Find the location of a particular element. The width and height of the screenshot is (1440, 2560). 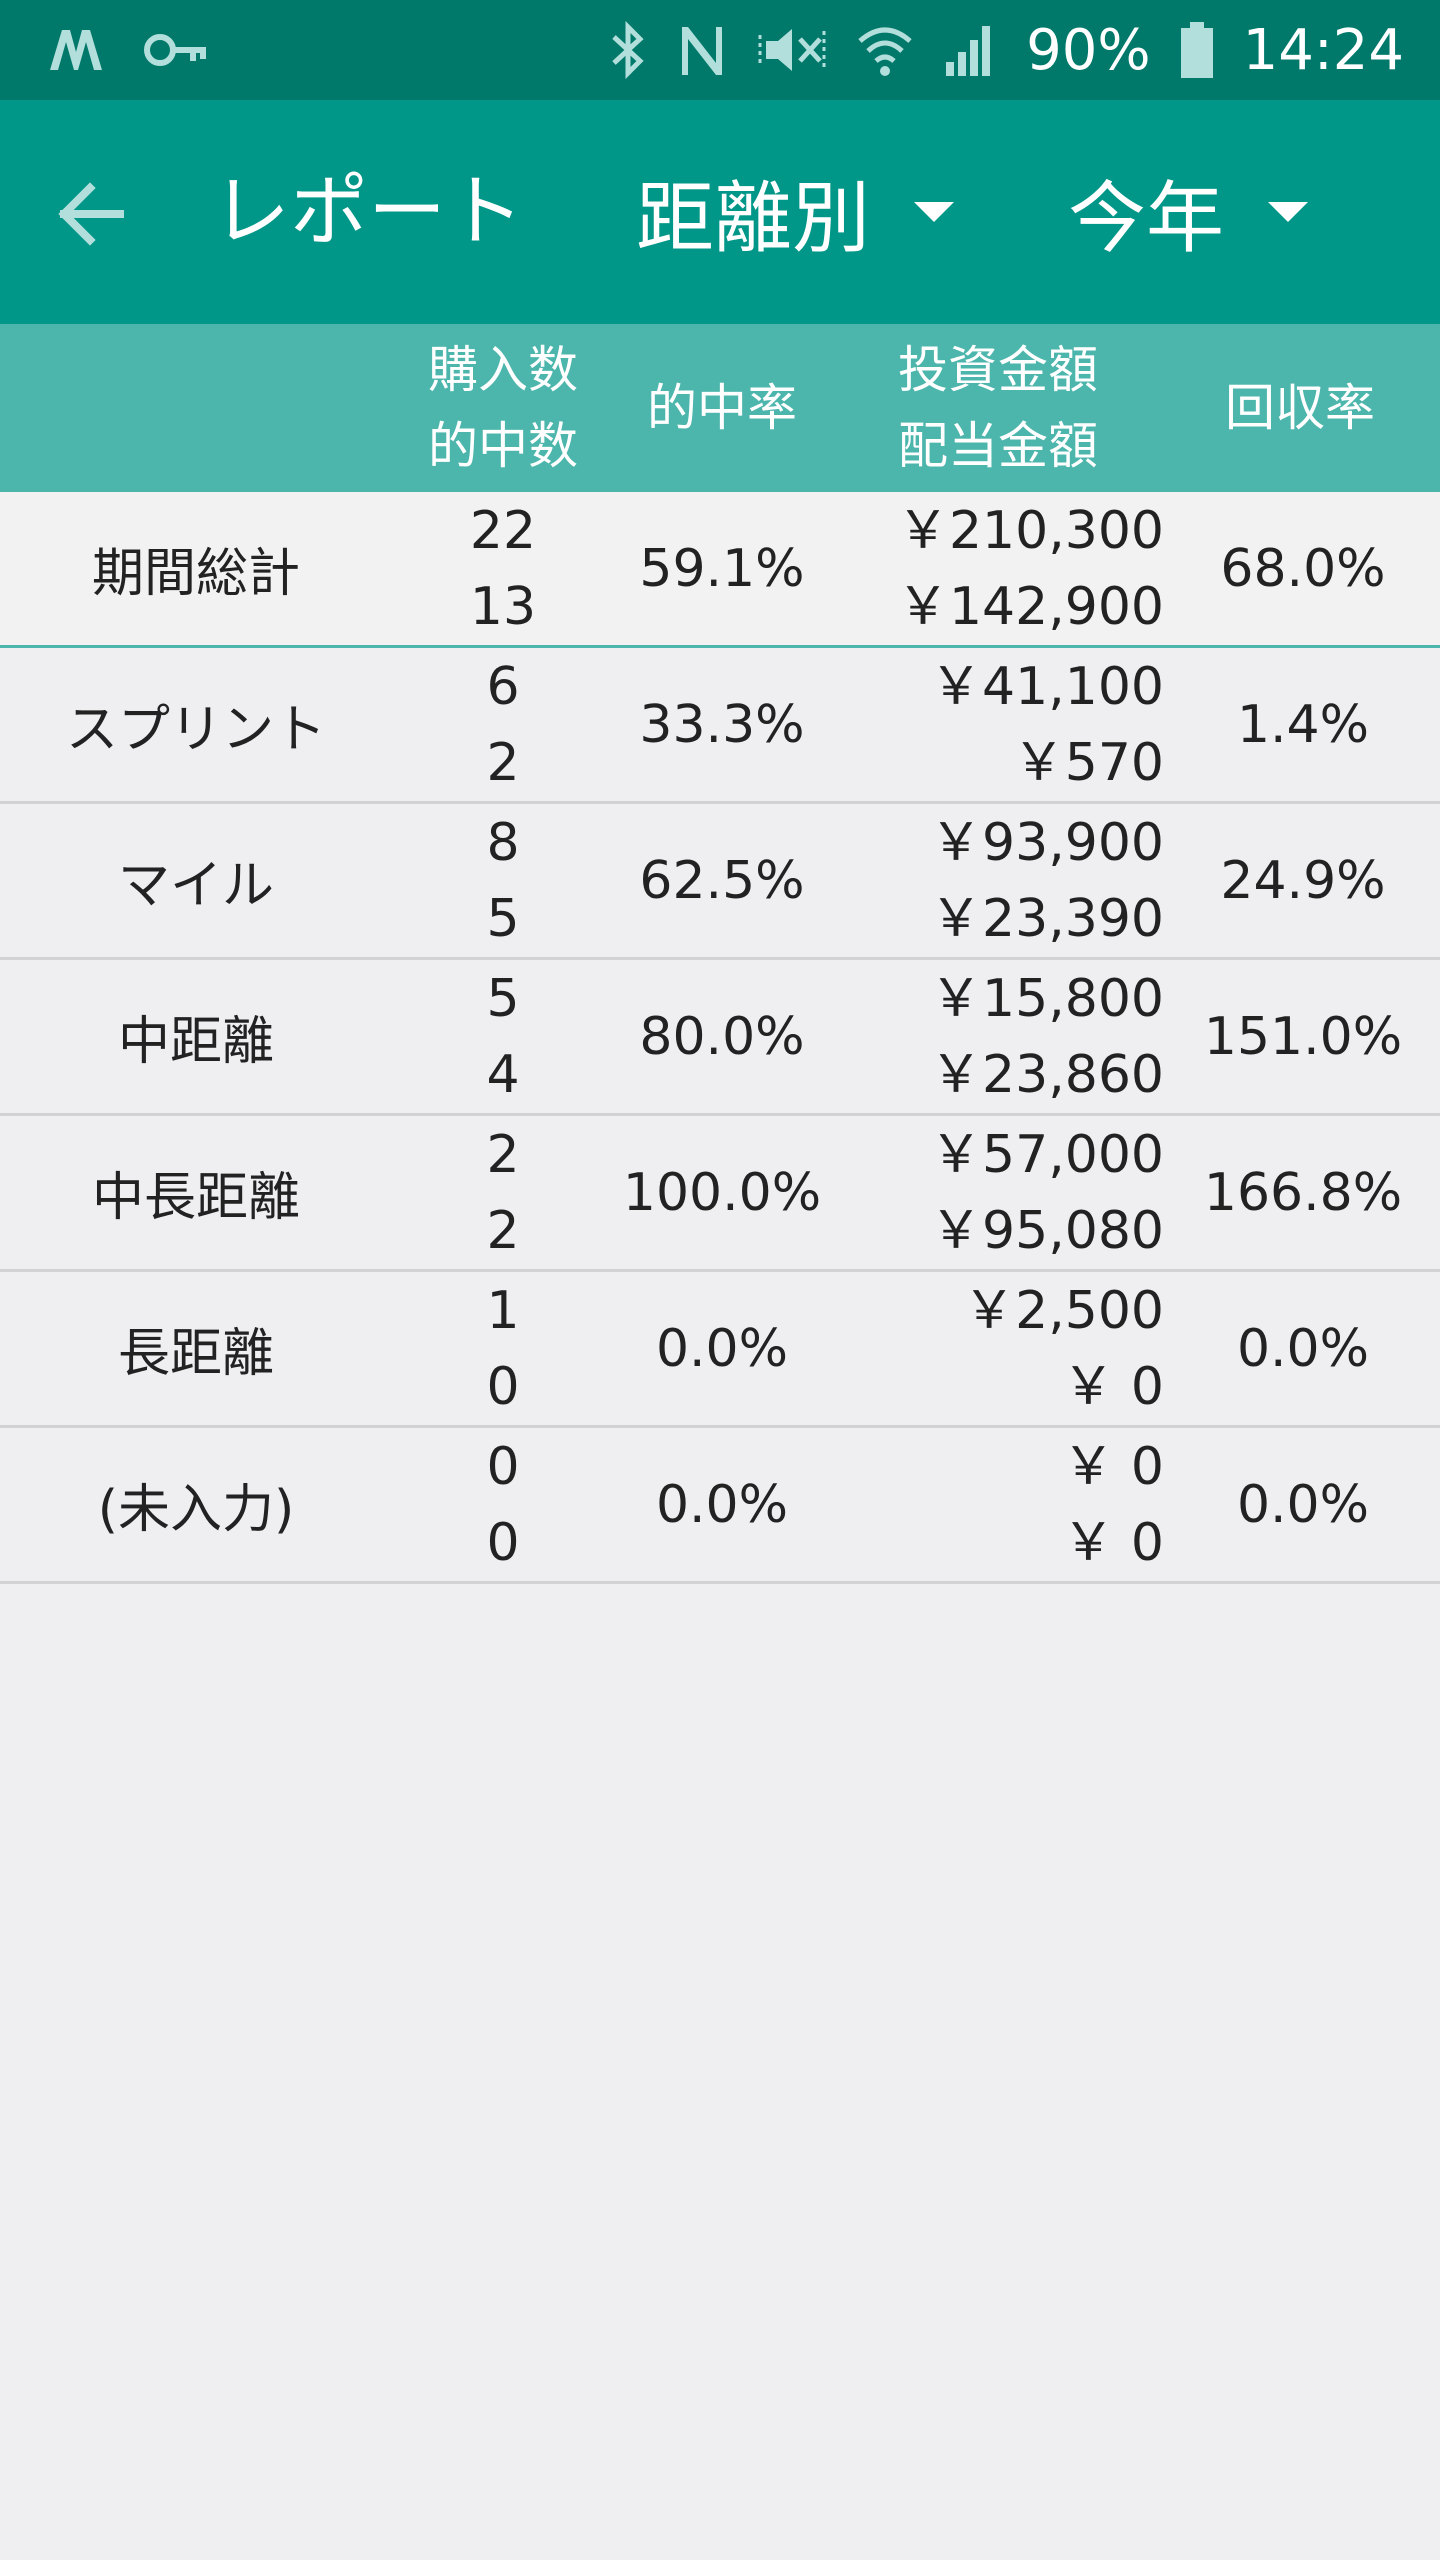

table-row-total: 期間総計 22 13 59.1% ￥210,300 ￥142,900 68.0% is located at coordinates (720, 570).